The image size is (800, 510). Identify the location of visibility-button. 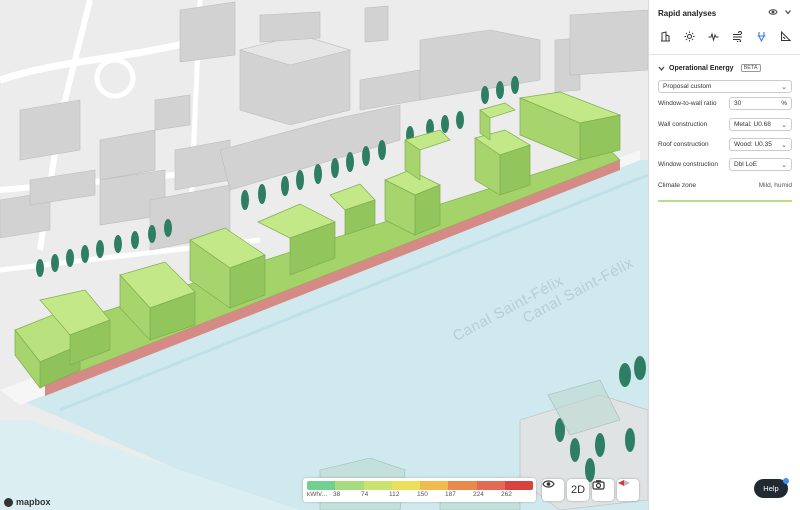
(553, 490).